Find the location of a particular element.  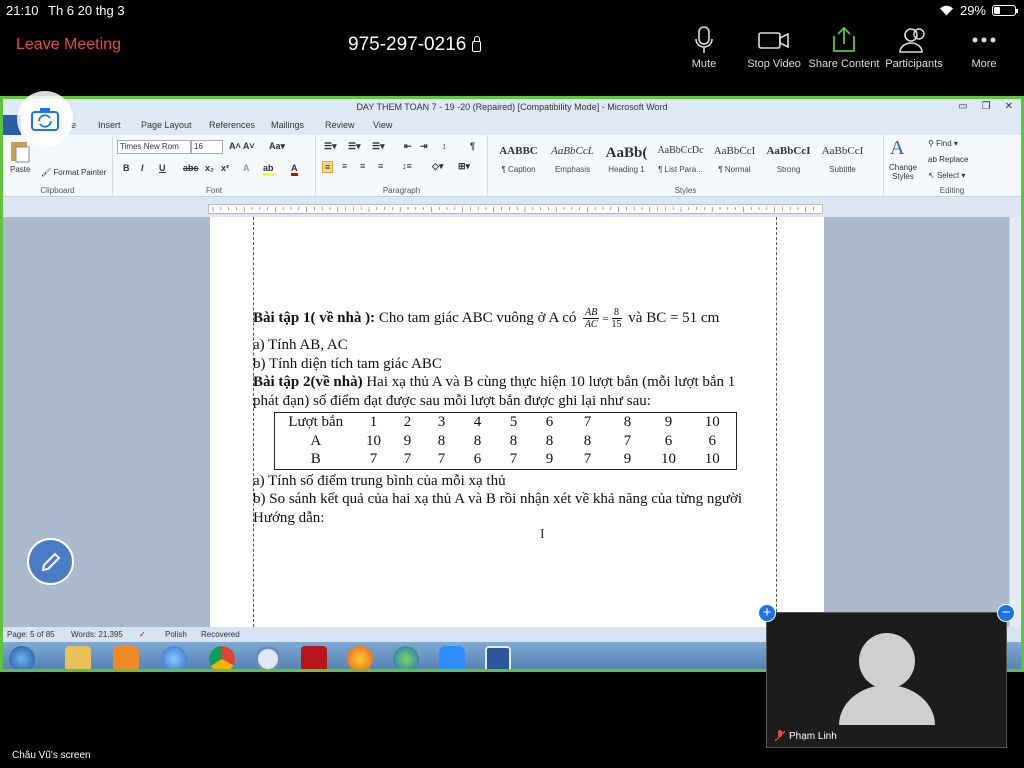

table-cell: 10 is located at coordinates (712, 422).